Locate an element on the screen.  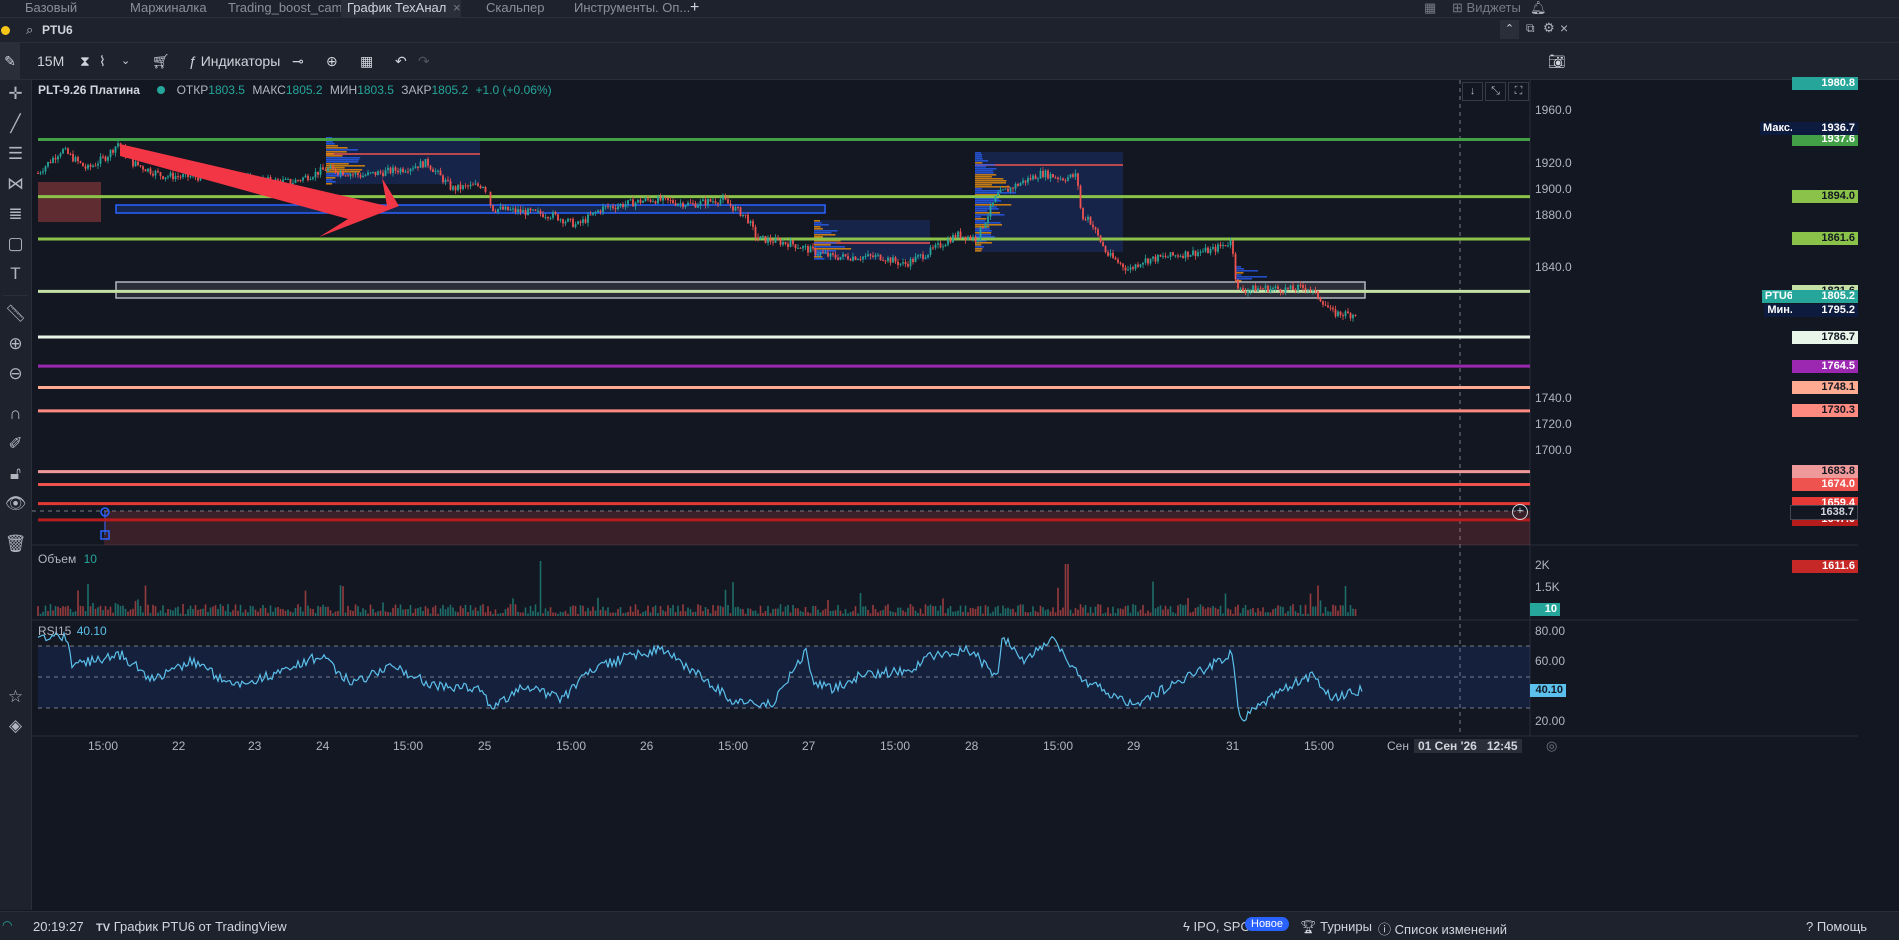
symbol-search-input: PTU6 is located at coordinates (57, 30).